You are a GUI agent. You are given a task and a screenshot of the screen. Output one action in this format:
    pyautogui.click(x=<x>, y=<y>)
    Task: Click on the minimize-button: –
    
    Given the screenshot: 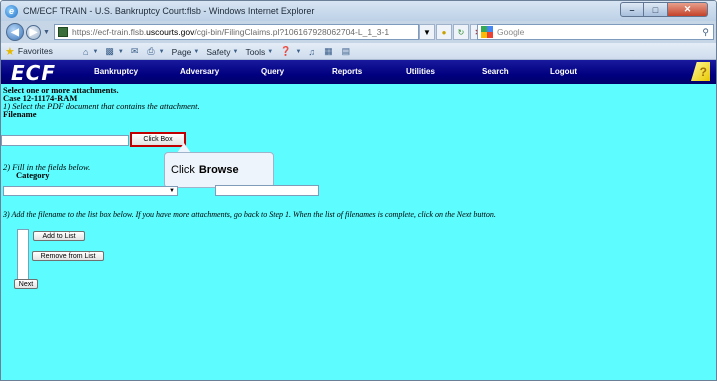 What is the action you would take?
    pyautogui.click(x=632, y=9)
    